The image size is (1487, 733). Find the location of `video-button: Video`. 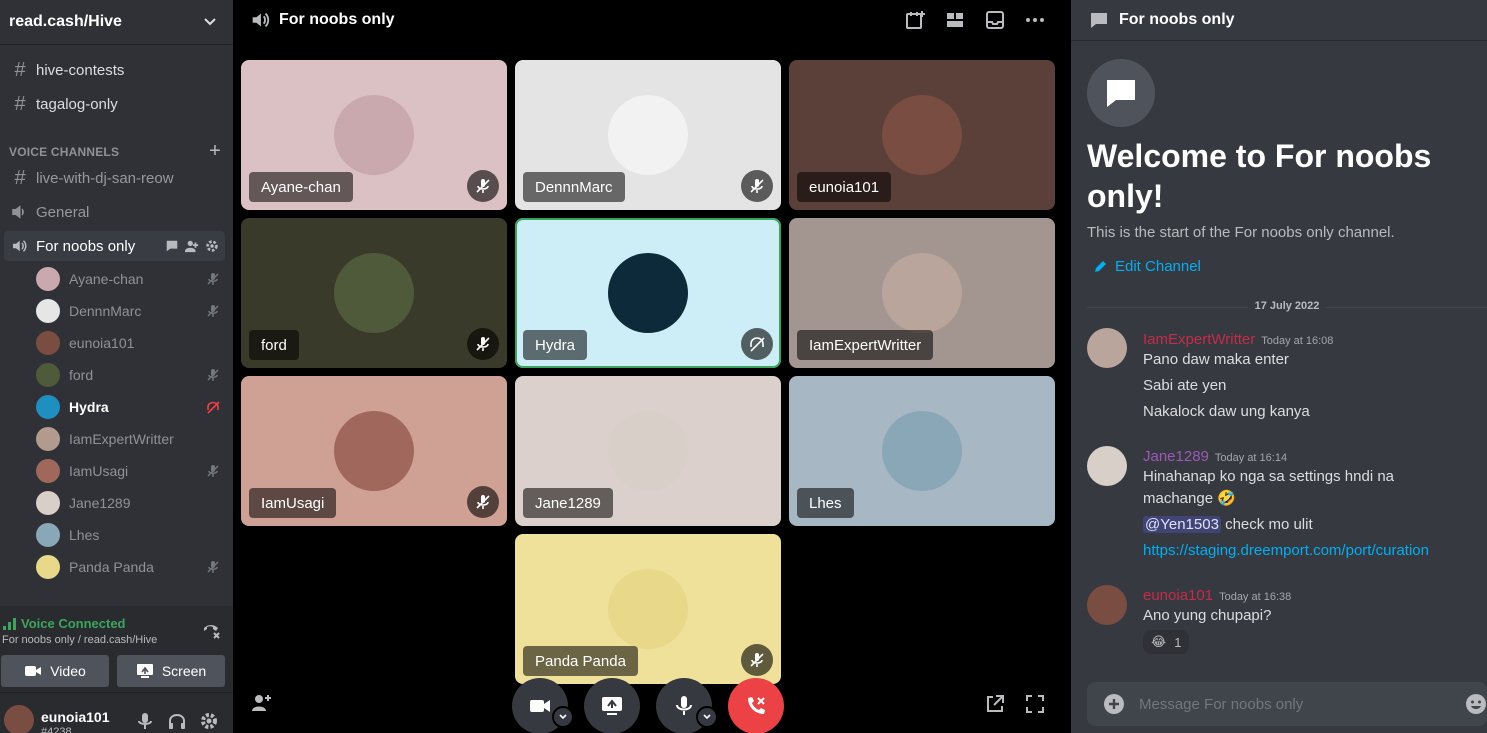

video-button: Video is located at coordinates (55, 671).